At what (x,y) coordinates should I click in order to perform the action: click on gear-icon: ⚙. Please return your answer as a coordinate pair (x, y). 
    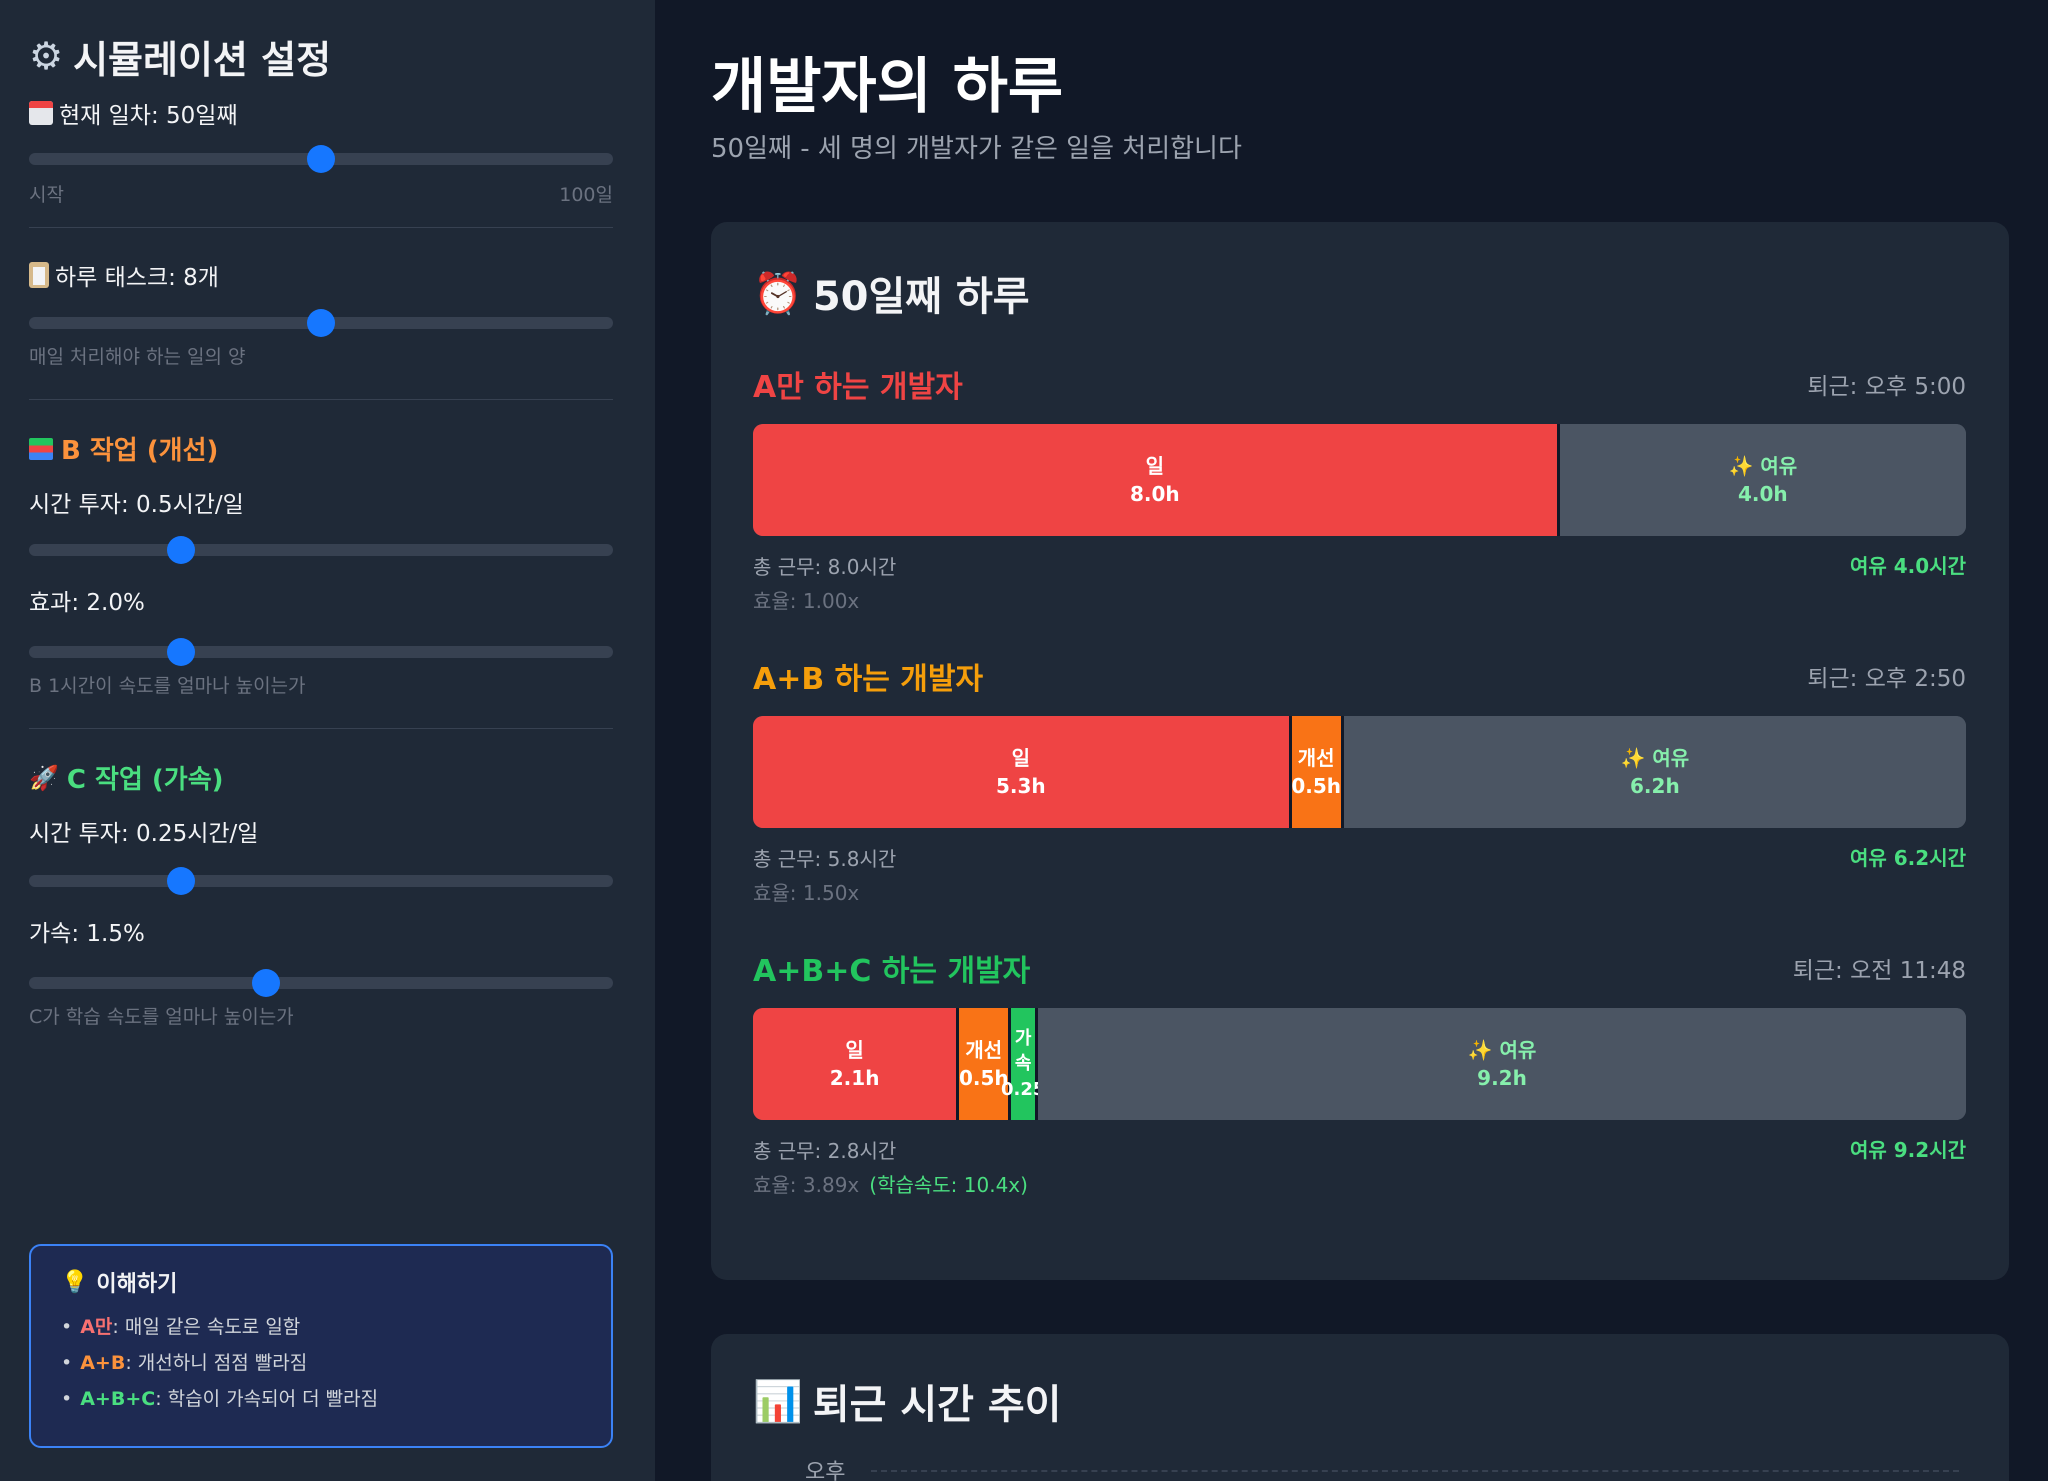
    Looking at the image, I should click on (46, 56).